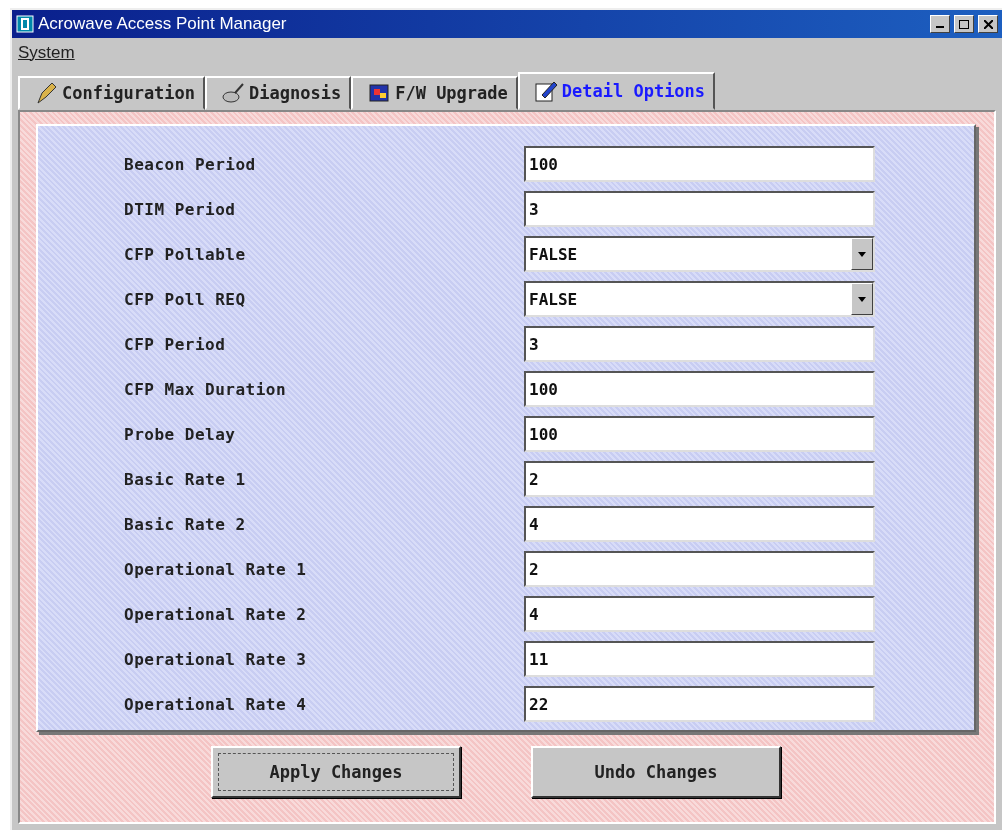  I want to click on field-label: Basic Rate 1, so click(185, 479).